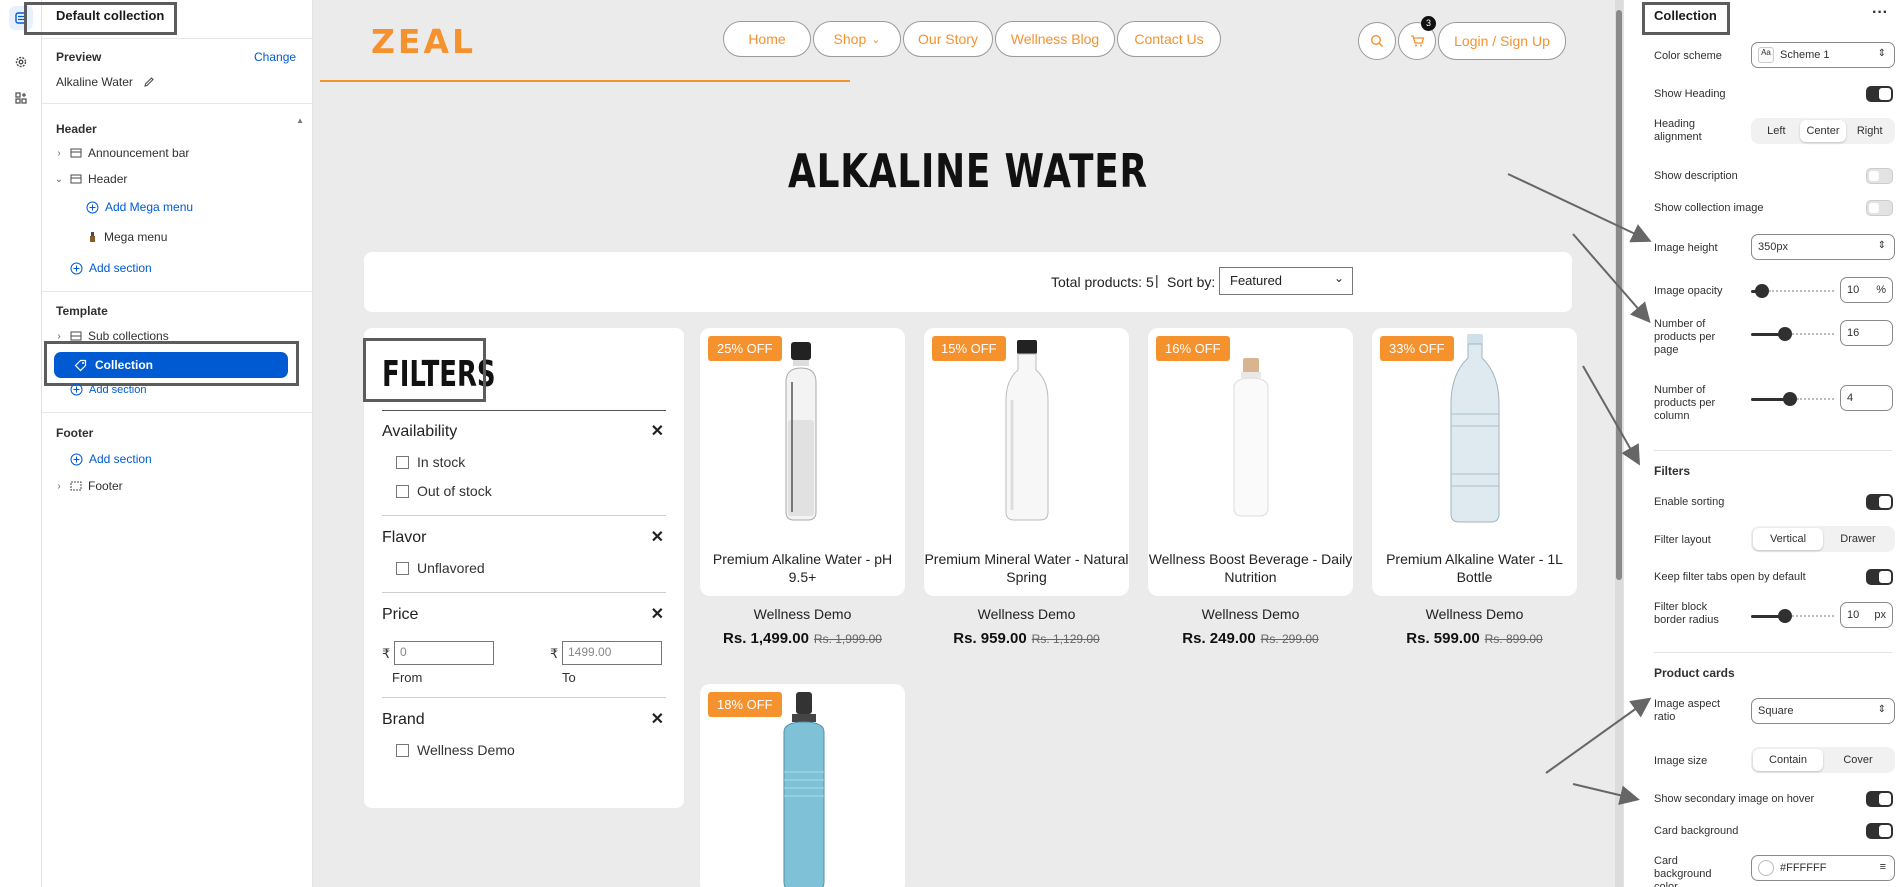 The height and width of the screenshot is (887, 1902). What do you see at coordinates (1880, 13) in the screenshot?
I see `more-options-icon: ···` at bounding box center [1880, 13].